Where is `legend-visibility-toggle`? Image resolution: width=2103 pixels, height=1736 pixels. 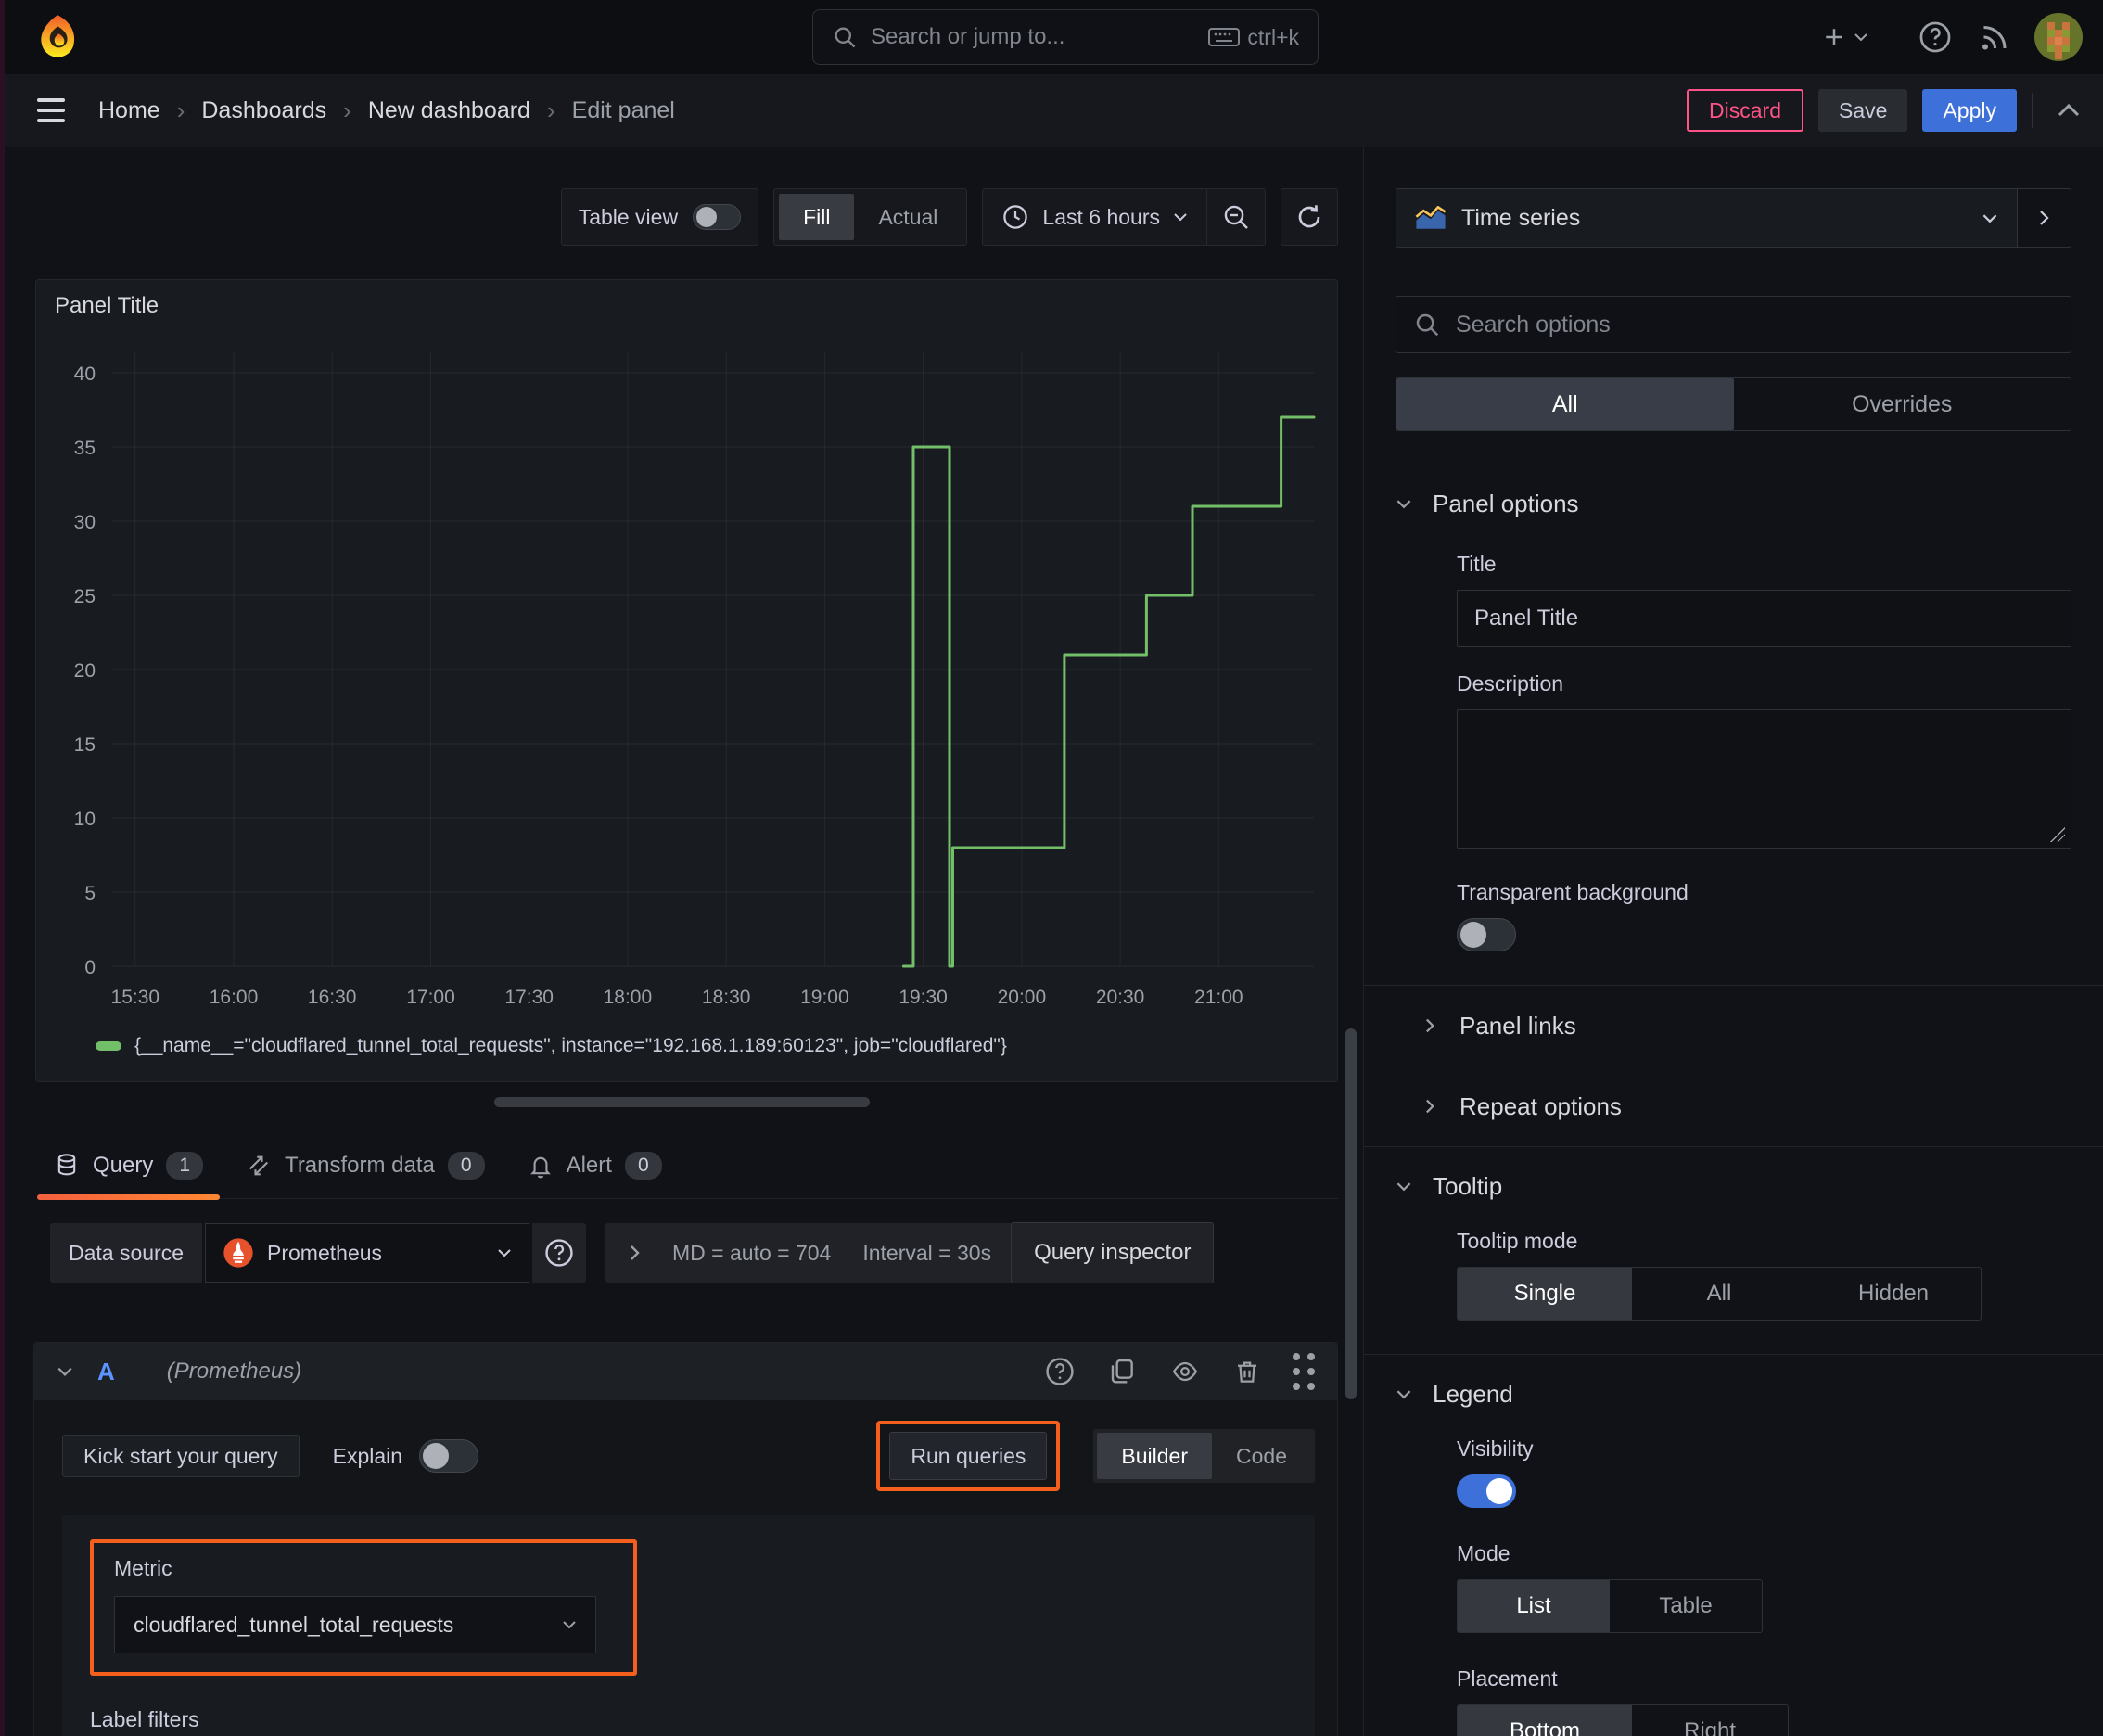
legend-visibility-toggle is located at coordinates (1486, 1491).